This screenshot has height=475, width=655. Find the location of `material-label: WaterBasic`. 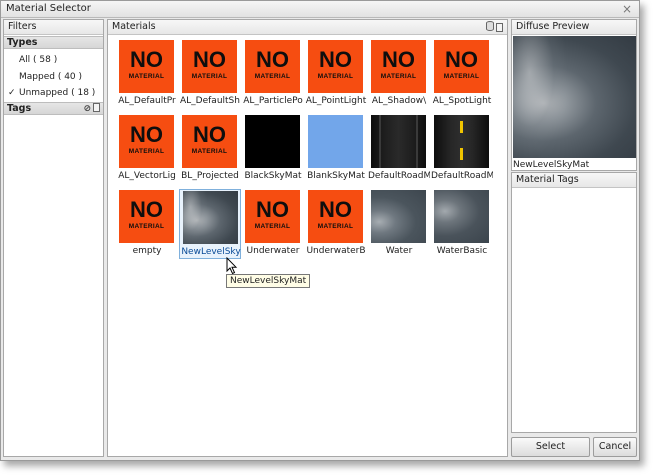

material-label: WaterBasic is located at coordinates (462, 251).